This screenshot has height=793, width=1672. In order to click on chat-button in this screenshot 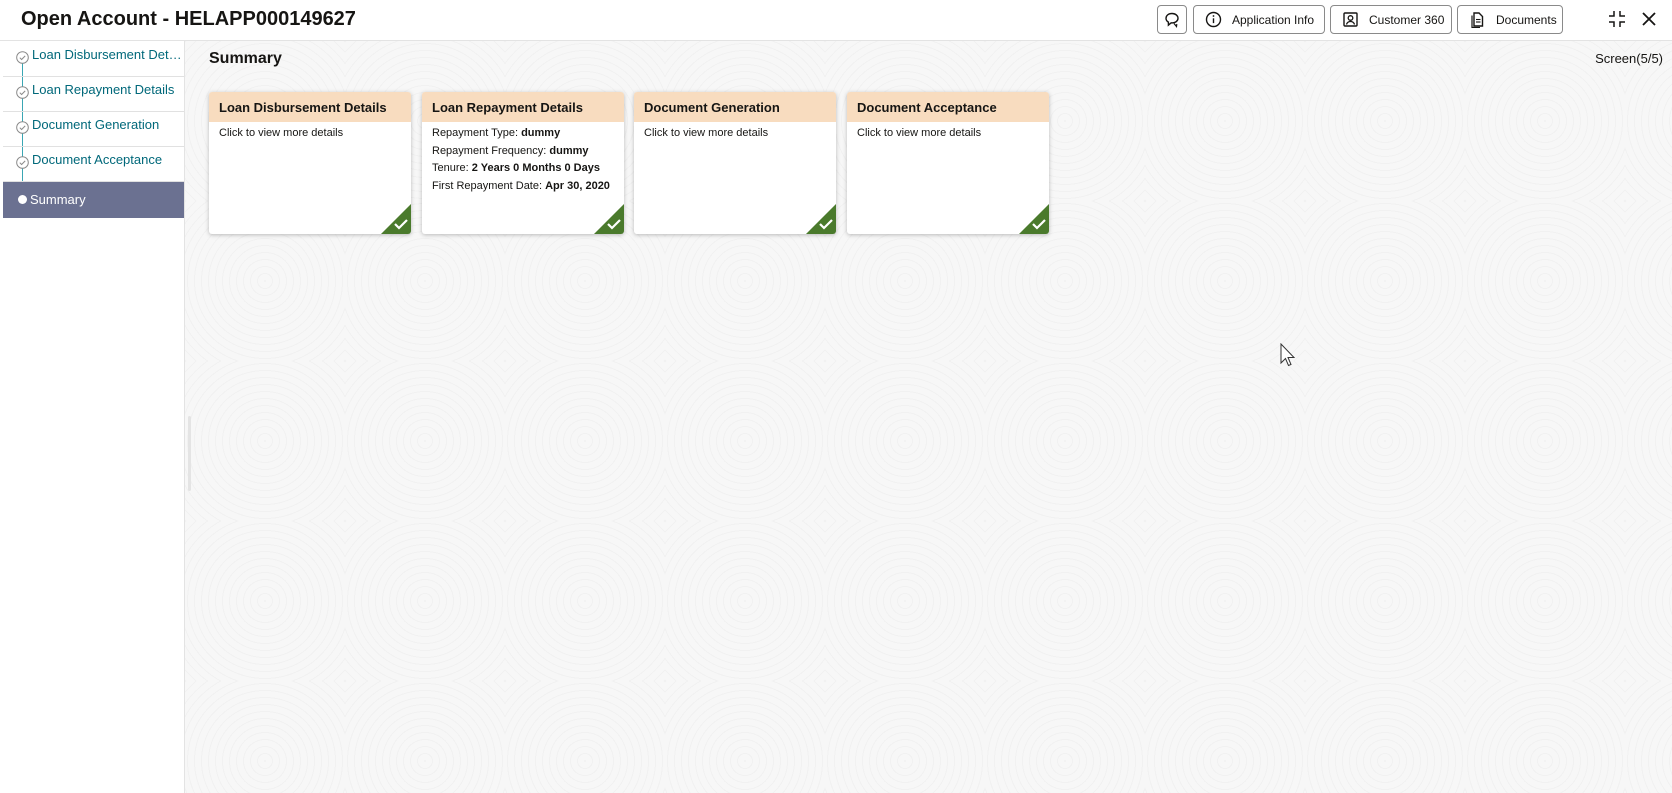, I will do `click(1172, 19)`.